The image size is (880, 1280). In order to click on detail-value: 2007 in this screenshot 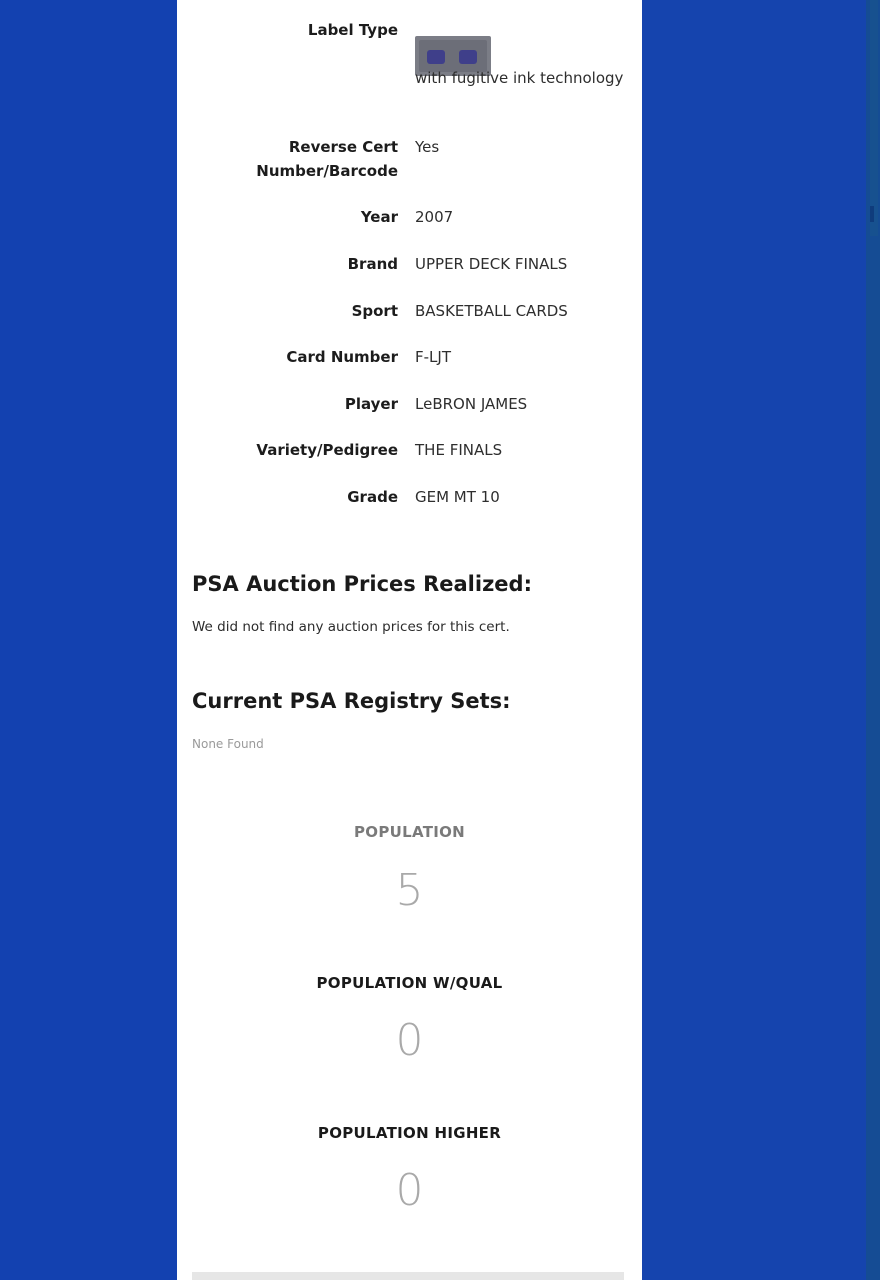, I will do `click(434, 217)`.